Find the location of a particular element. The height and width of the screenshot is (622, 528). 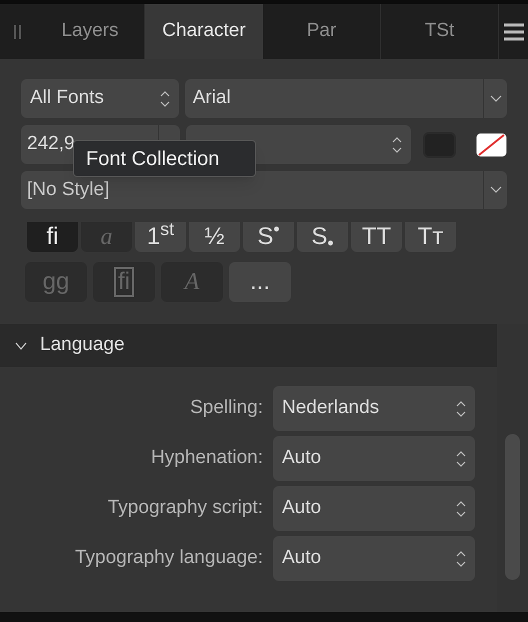

field-label: Hyphenation: is located at coordinates (206, 458).